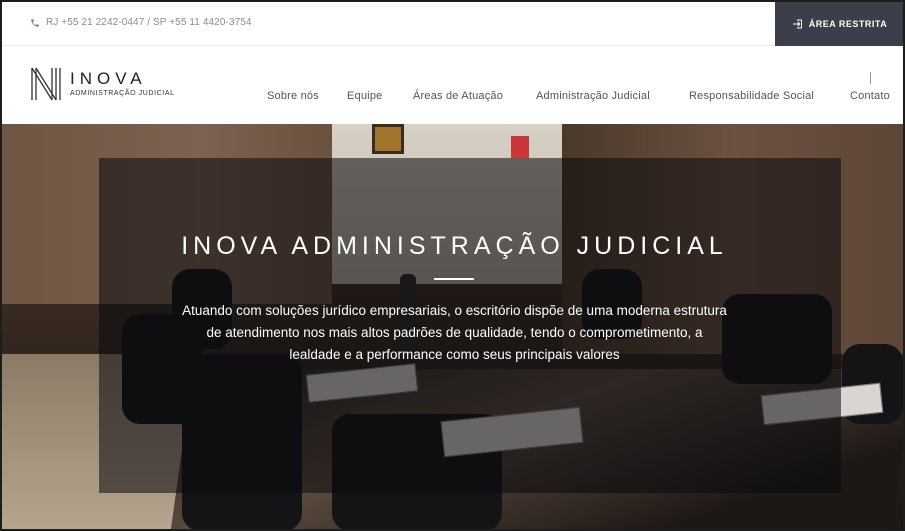 Image resolution: width=905 pixels, height=531 pixels. I want to click on hero-divider, so click(454, 279).